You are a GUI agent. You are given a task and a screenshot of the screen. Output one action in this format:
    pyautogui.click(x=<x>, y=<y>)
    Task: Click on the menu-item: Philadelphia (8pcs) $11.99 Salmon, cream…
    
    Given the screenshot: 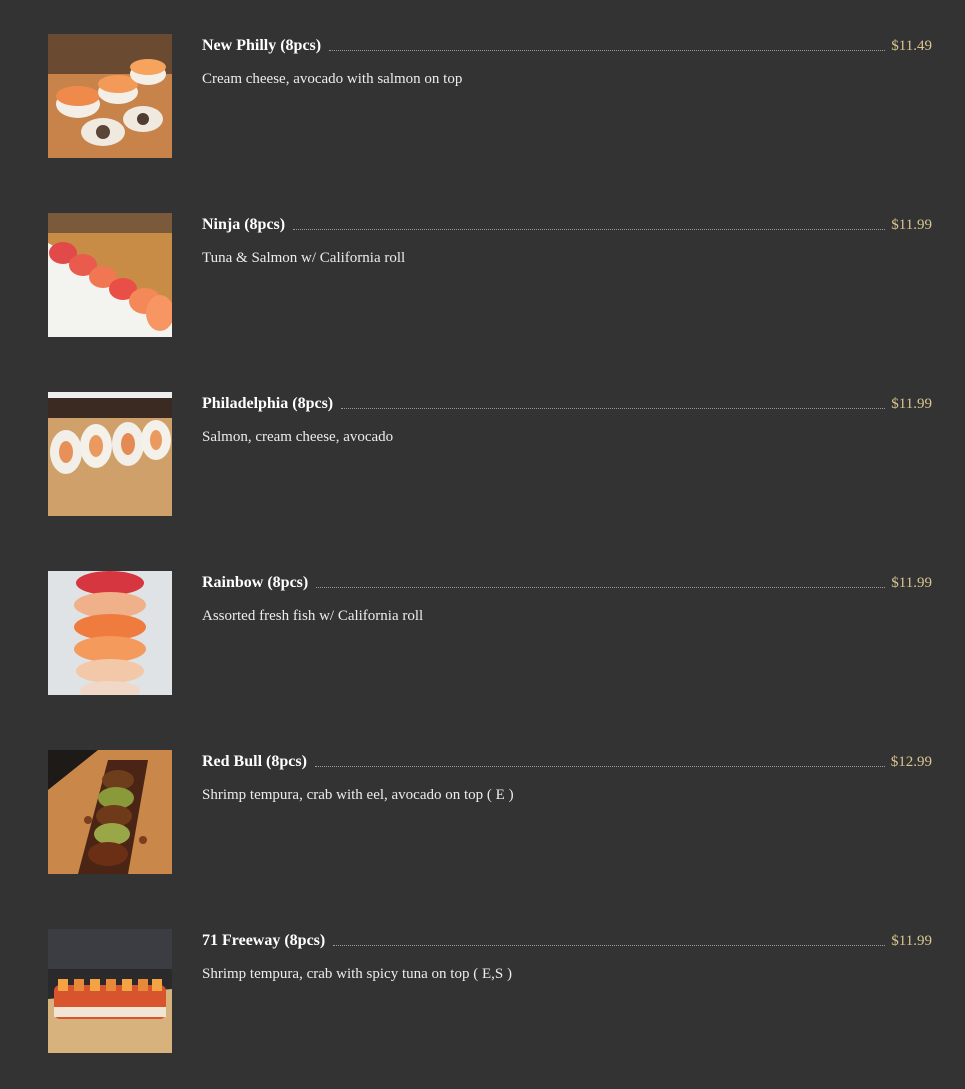 What is the action you would take?
    pyautogui.click(x=490, y=454)
    